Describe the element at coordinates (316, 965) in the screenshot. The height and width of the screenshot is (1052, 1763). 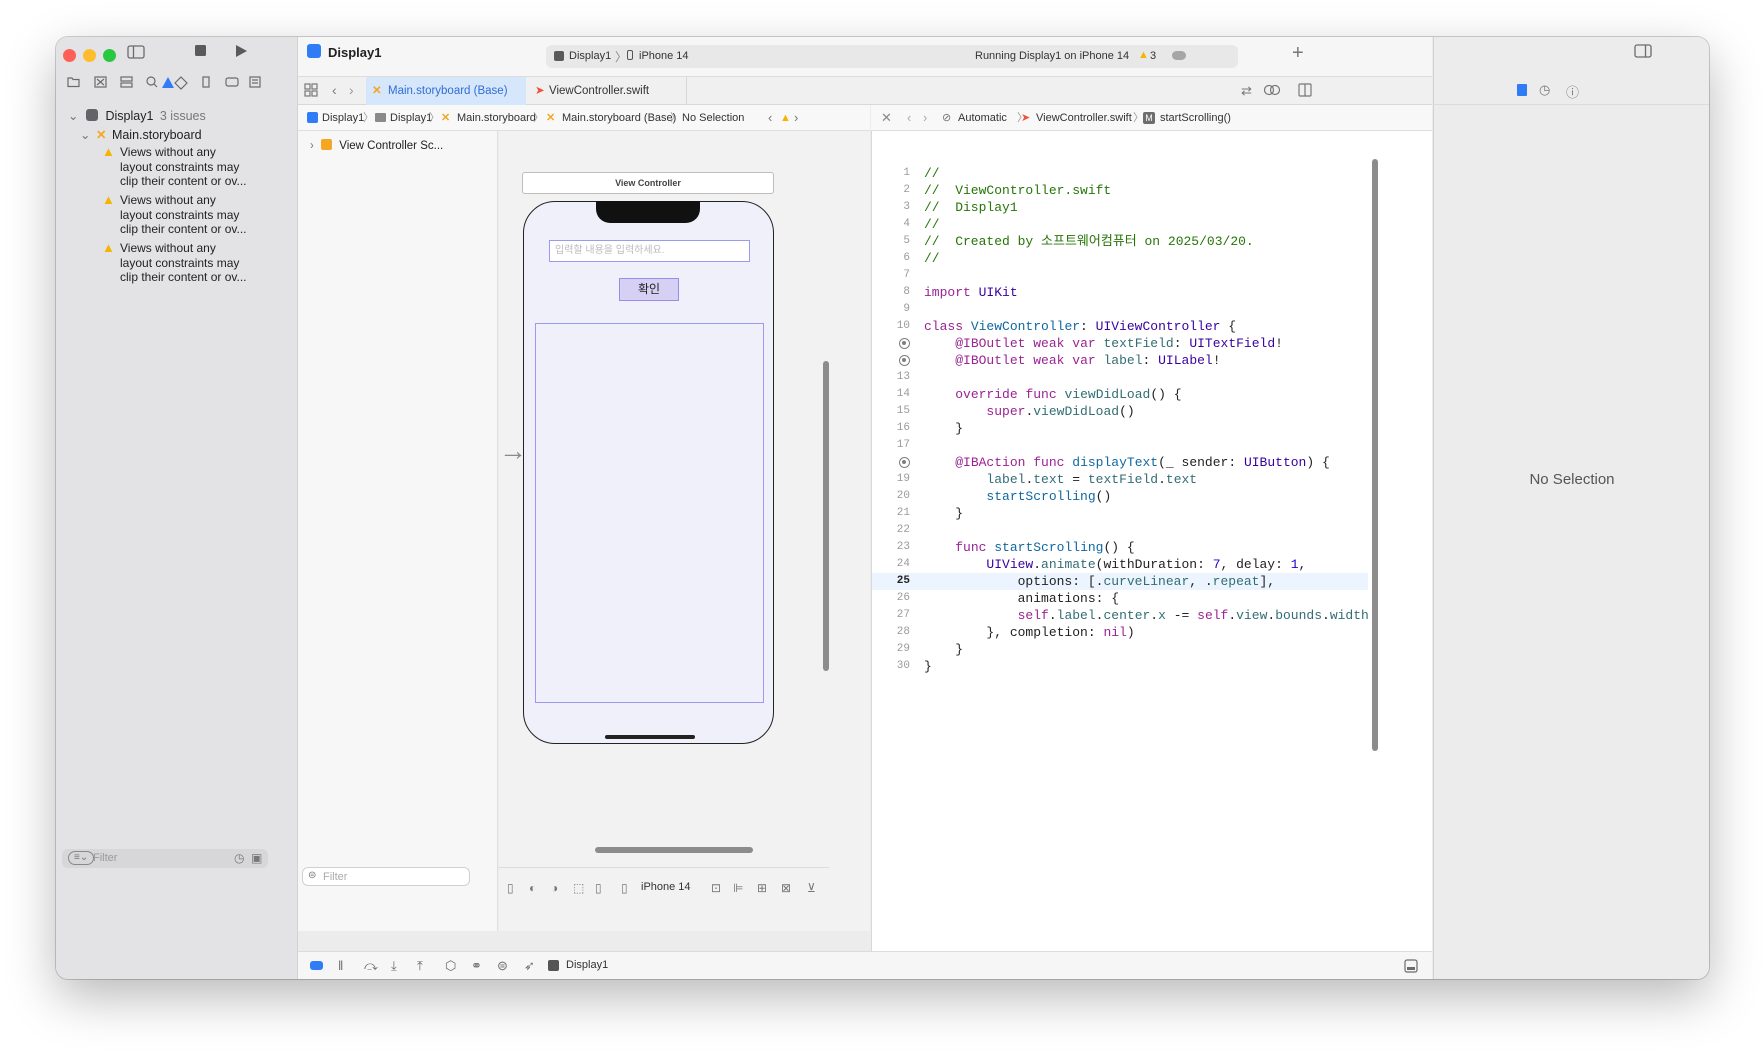
I see `breakpoints-toggle-icon` at that location.